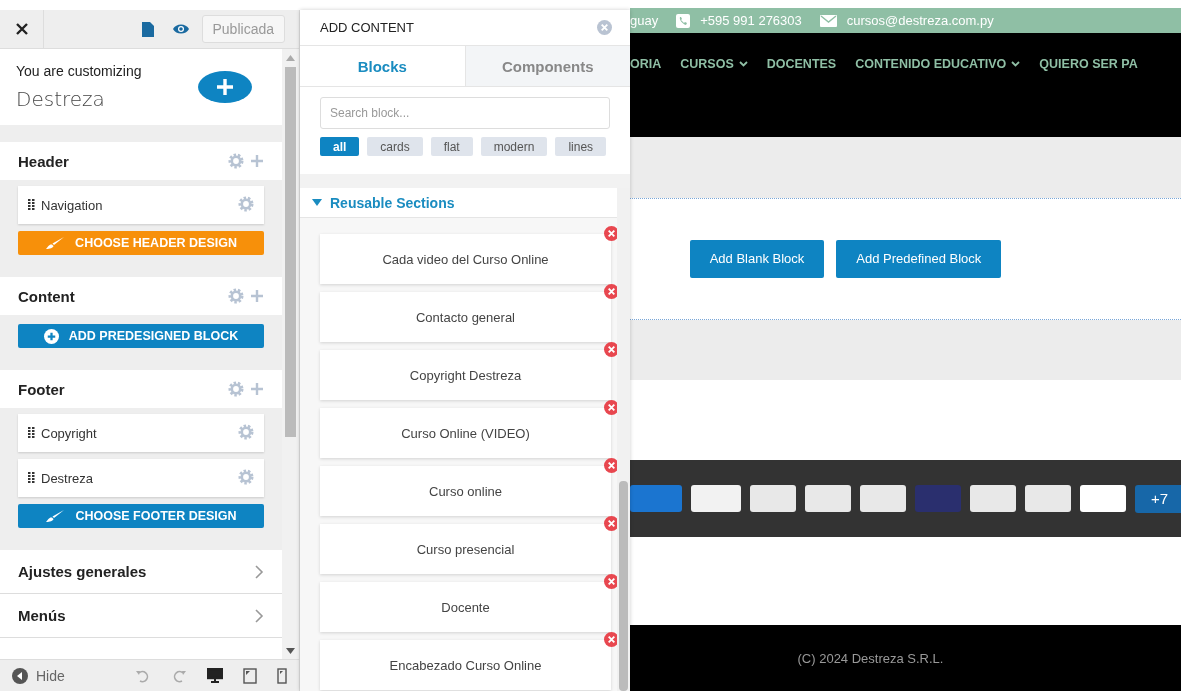 The image size is (1187, 691). I want to click on section-title: Content, so click(46, 296).